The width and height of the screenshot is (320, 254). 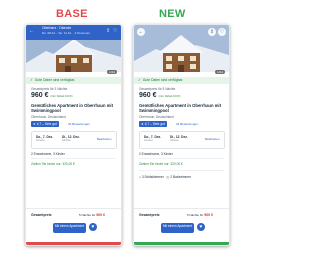 What do you see at coordinates (172, 14) in the screenshot?
I see `new-label: NEW` at bounding box center [172, 14].